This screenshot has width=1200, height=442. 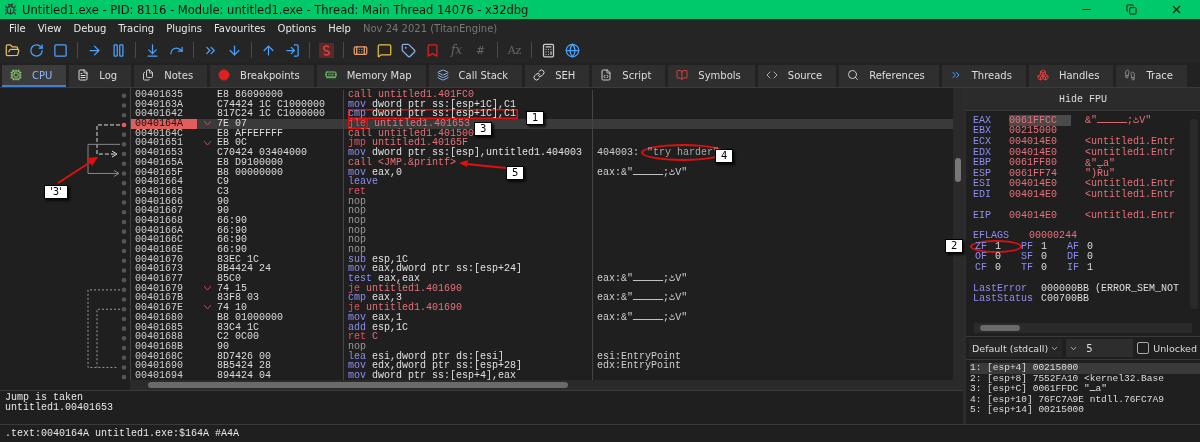 I want to click on globe-icon, so click(x=572, y=50).